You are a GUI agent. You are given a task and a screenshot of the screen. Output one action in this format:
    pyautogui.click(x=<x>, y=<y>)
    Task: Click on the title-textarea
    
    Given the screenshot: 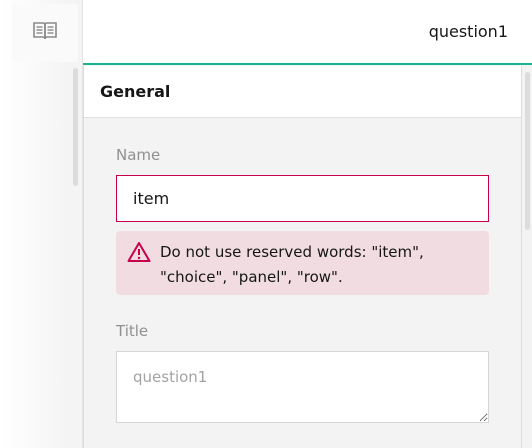 What is the action you would take?
    pyautogui.click(x=302, y=387)
    